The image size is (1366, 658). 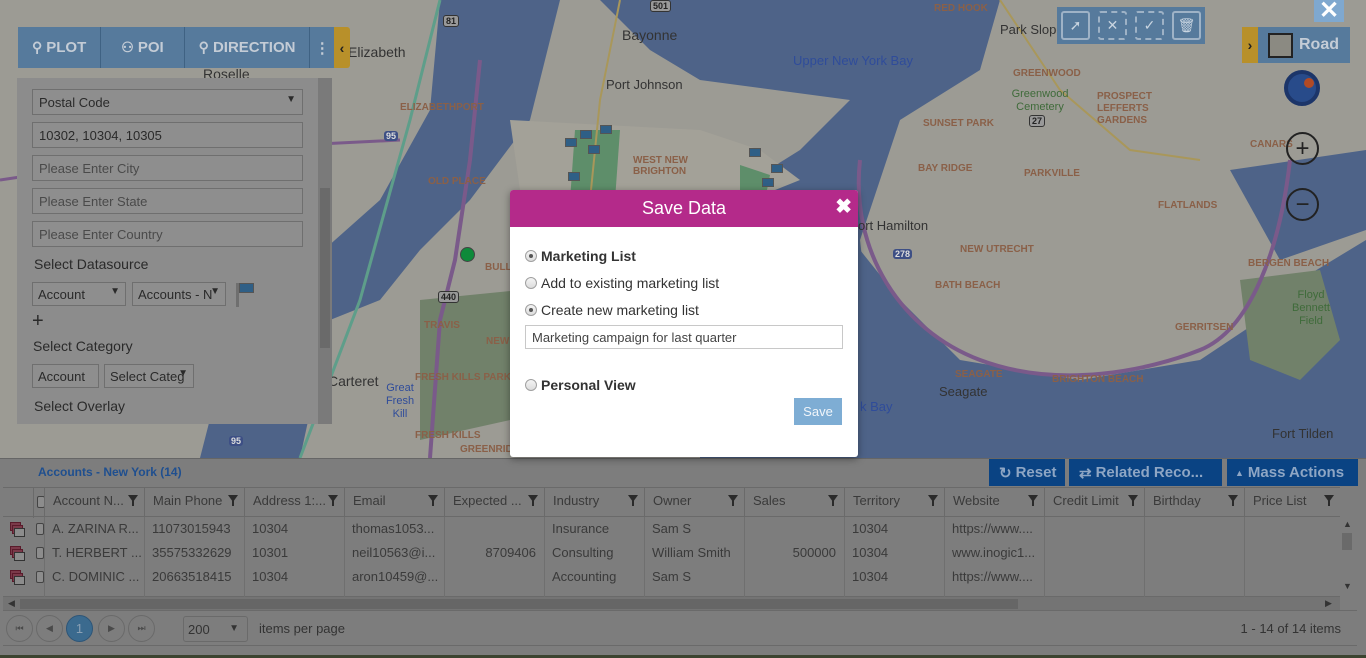 I want to click on flag-icon, so click(x=246, y=288).